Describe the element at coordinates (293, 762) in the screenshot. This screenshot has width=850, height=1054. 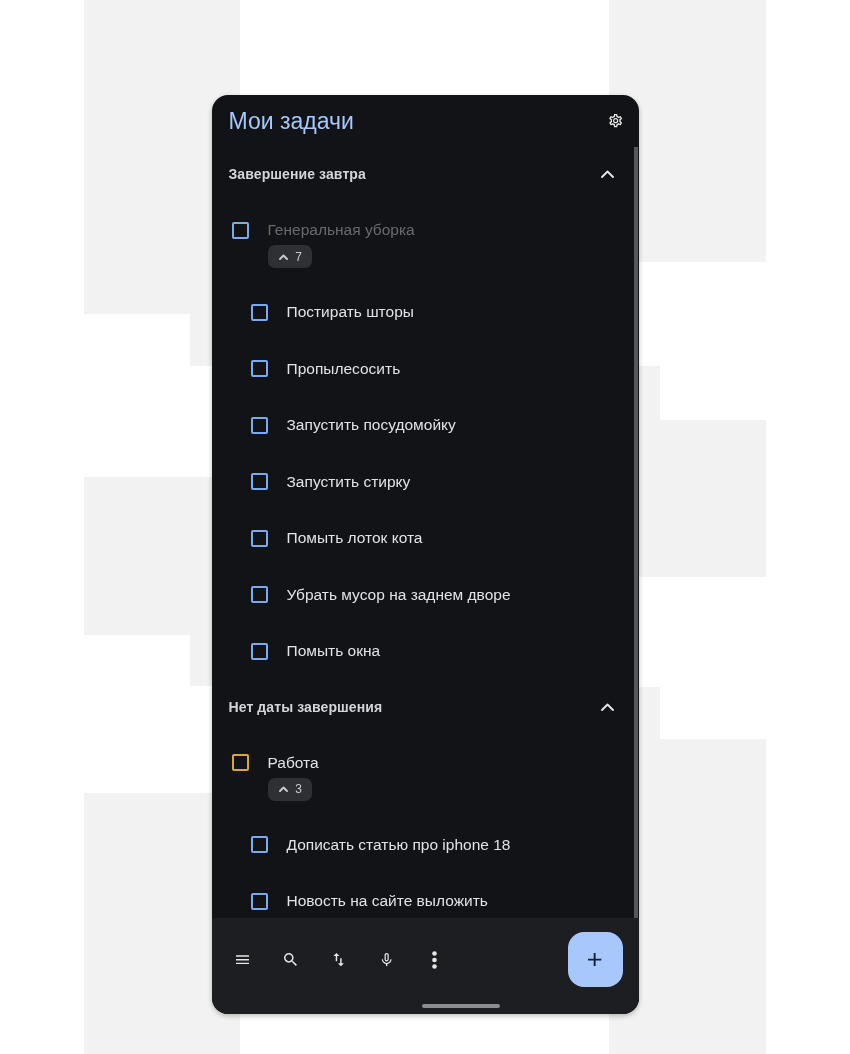
I see `task-title: Работа` at that location.